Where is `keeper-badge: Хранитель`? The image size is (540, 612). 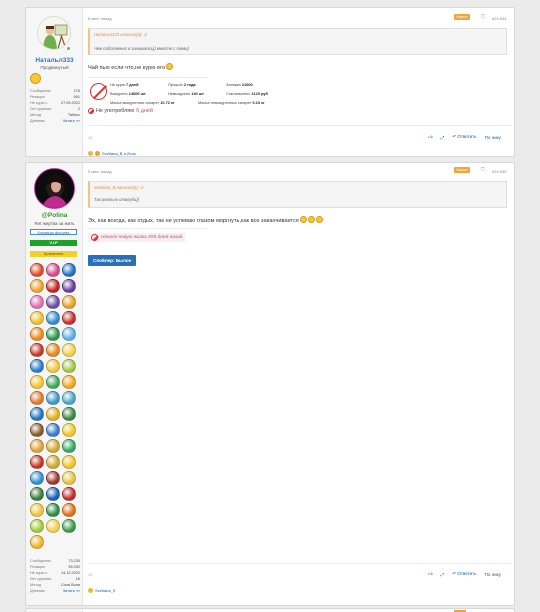 keeper-badge: Хранитель is located at coordinates (53, 254).